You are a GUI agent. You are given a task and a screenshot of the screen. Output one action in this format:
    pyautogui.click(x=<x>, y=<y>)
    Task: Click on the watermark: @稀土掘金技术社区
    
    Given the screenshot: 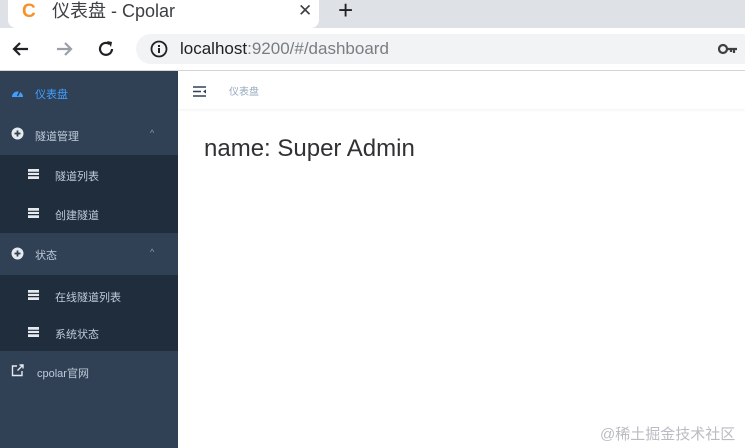 What is the action you would take?
    pyautogui.click(x=668, y=434)
    